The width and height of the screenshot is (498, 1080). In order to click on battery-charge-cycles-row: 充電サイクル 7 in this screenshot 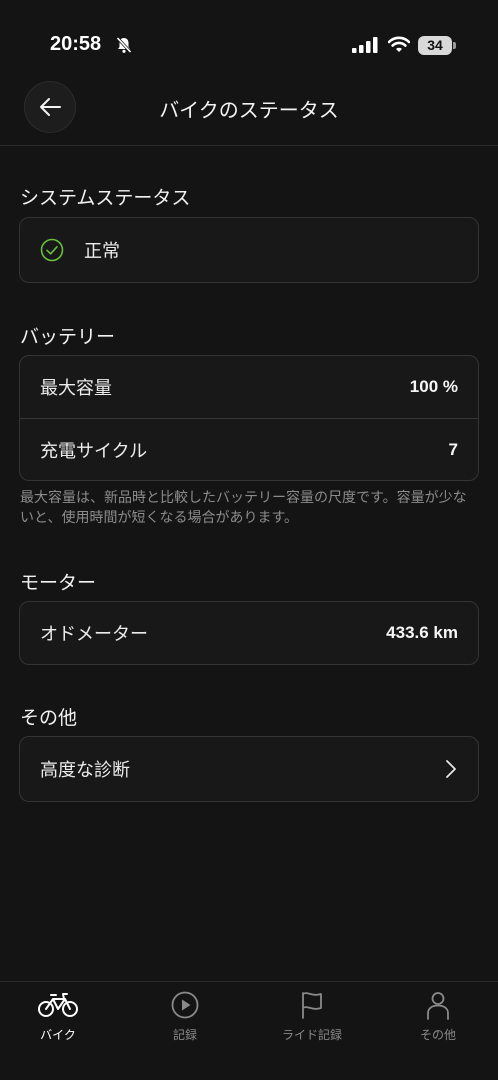, I will do `click(249, 449)`.